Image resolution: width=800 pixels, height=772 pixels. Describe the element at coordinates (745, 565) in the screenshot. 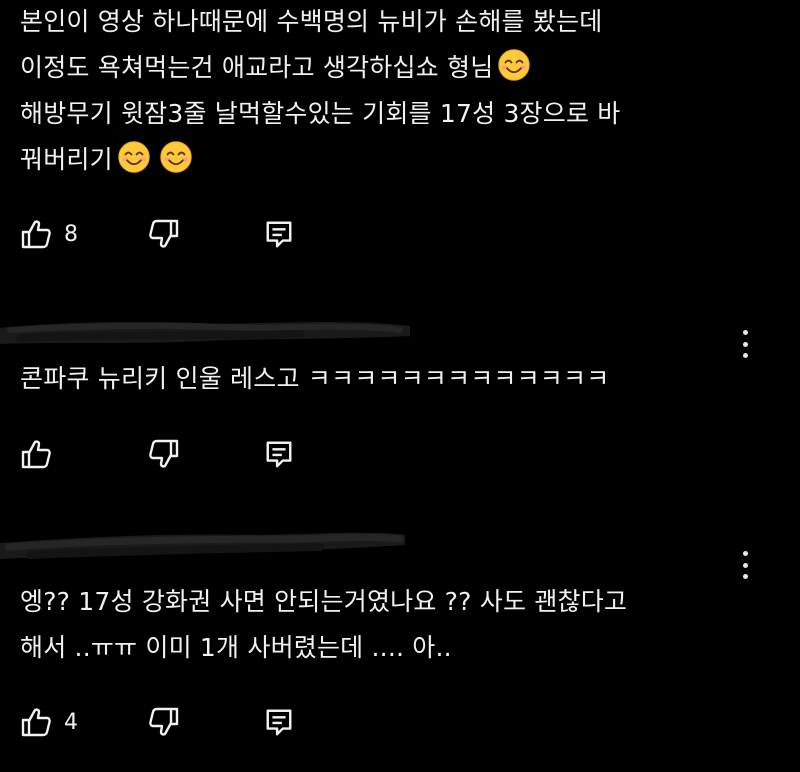

I see `more-options-button` at that location.